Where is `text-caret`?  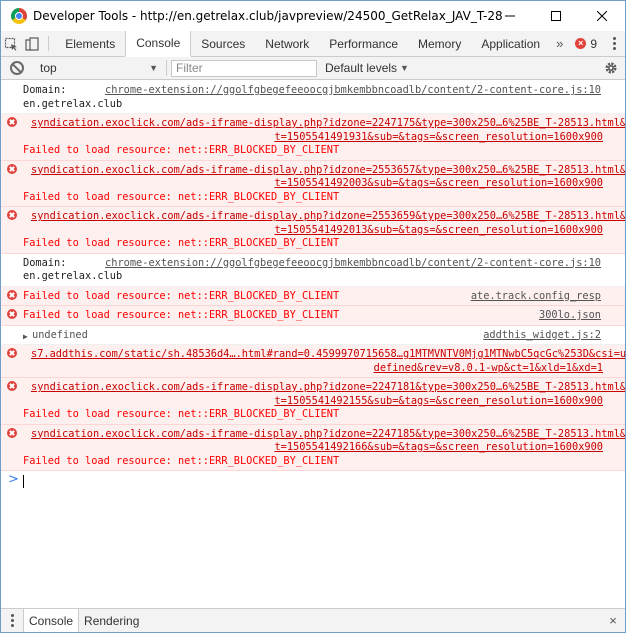 text-caret is located at coordinates (23, 481).